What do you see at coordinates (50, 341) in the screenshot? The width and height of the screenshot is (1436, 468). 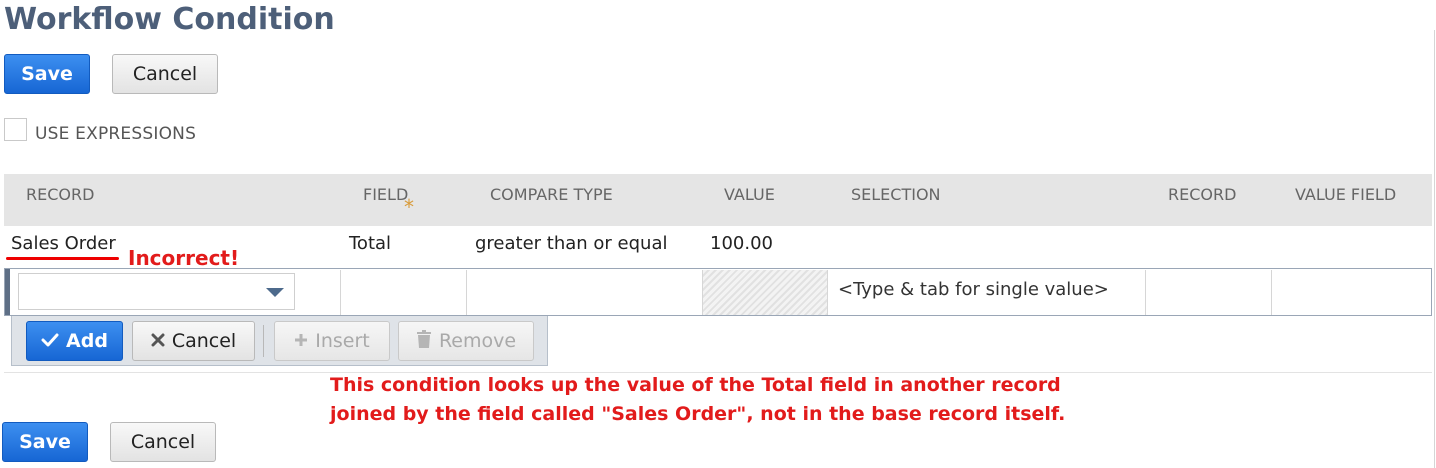 I see `check-icon` at bounding box center [50, 341].